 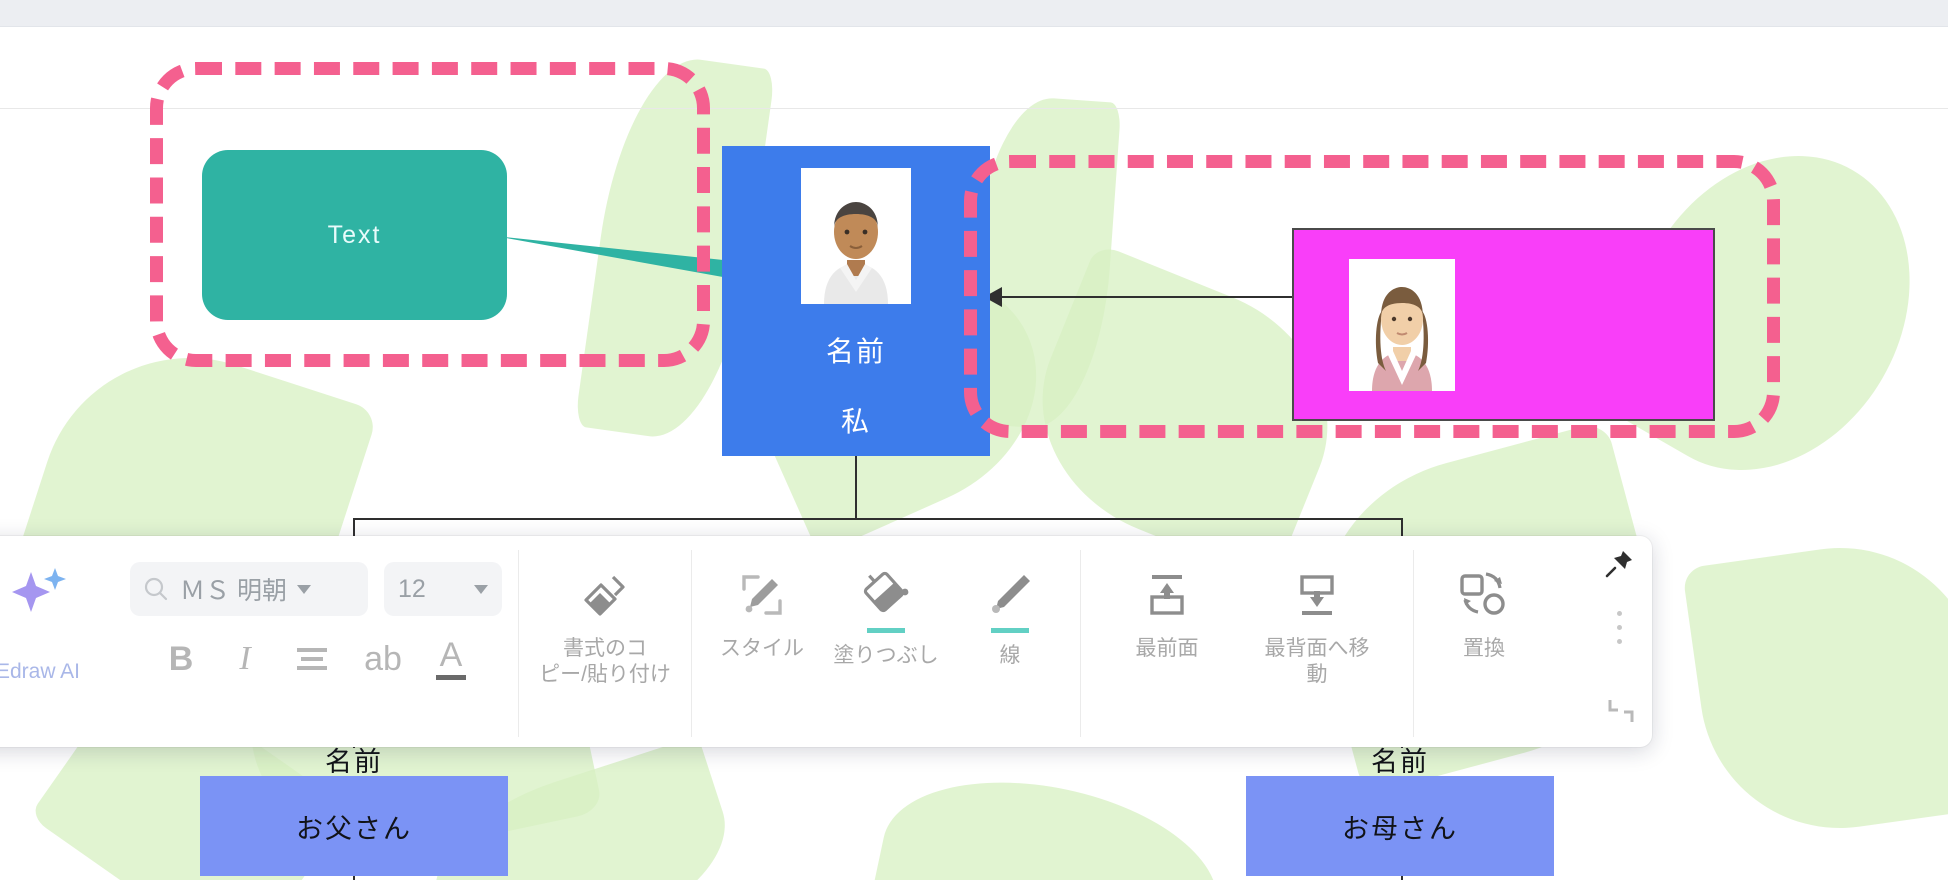 I want to click on replace-icon, so click(x=1484, y=595).